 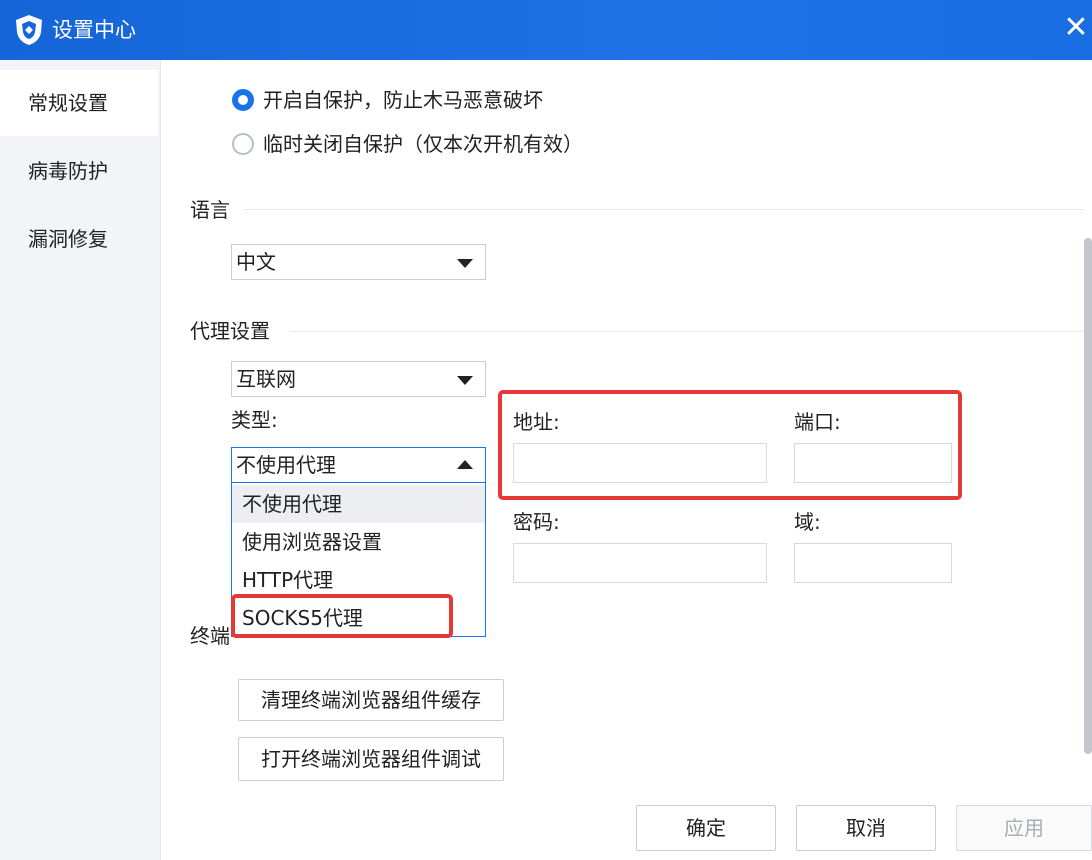 What do you see at coordinates (254, 420) in the screenshot?
I see `proxy-type-label: 类型:` at bounding box center [254, 420].